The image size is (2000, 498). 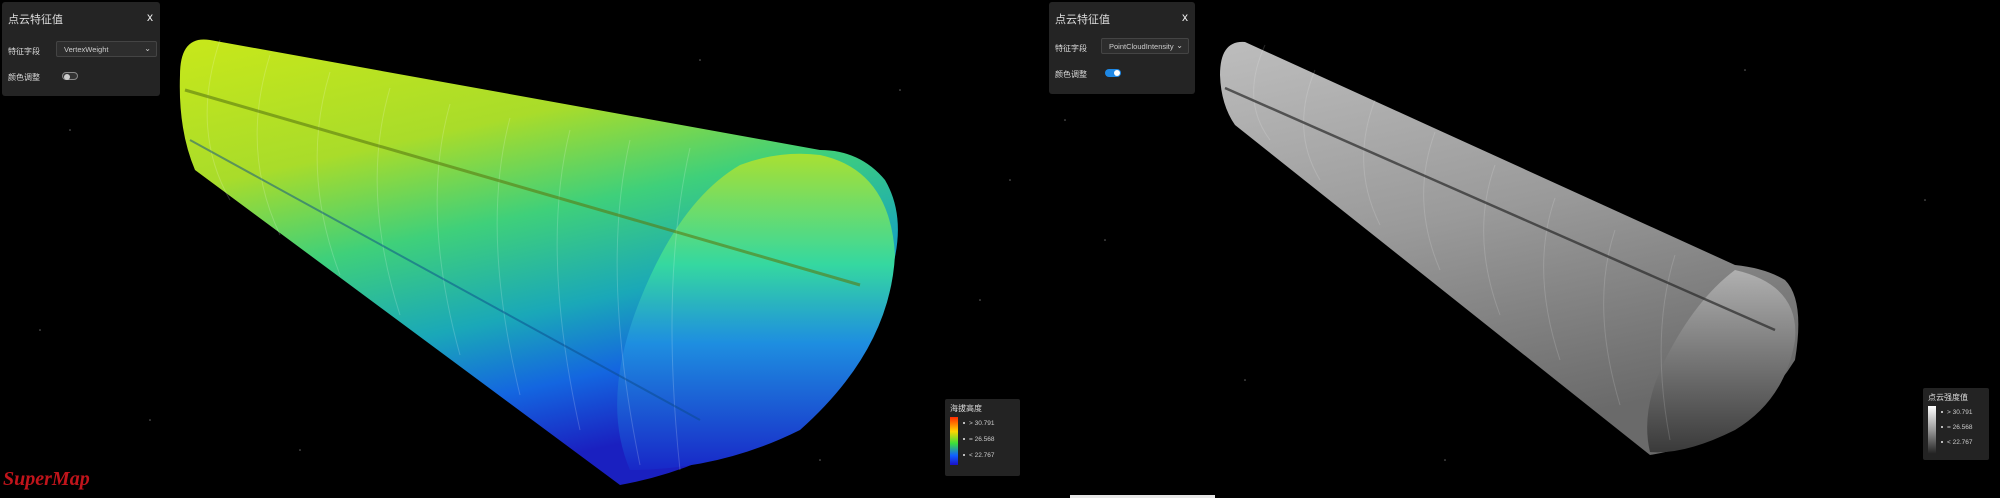 I want to click on left-legend: 海拔高度 > 30.791 = 26.568 < 22.767, so click(x=982, y=437).